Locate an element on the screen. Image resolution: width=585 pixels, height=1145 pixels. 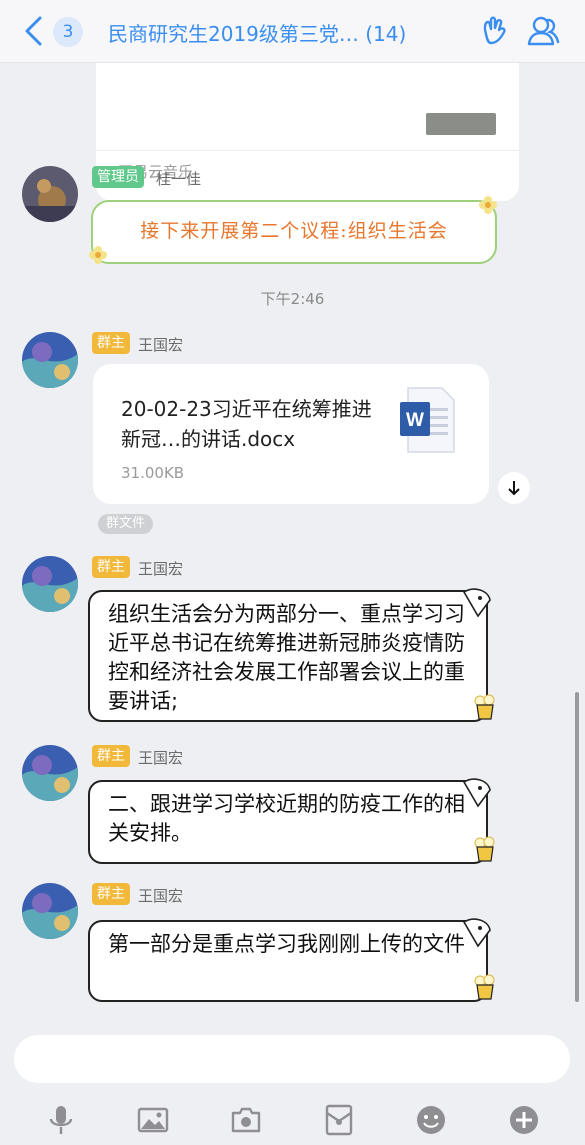
input-toolbar is located at coordinates (292, 1120).